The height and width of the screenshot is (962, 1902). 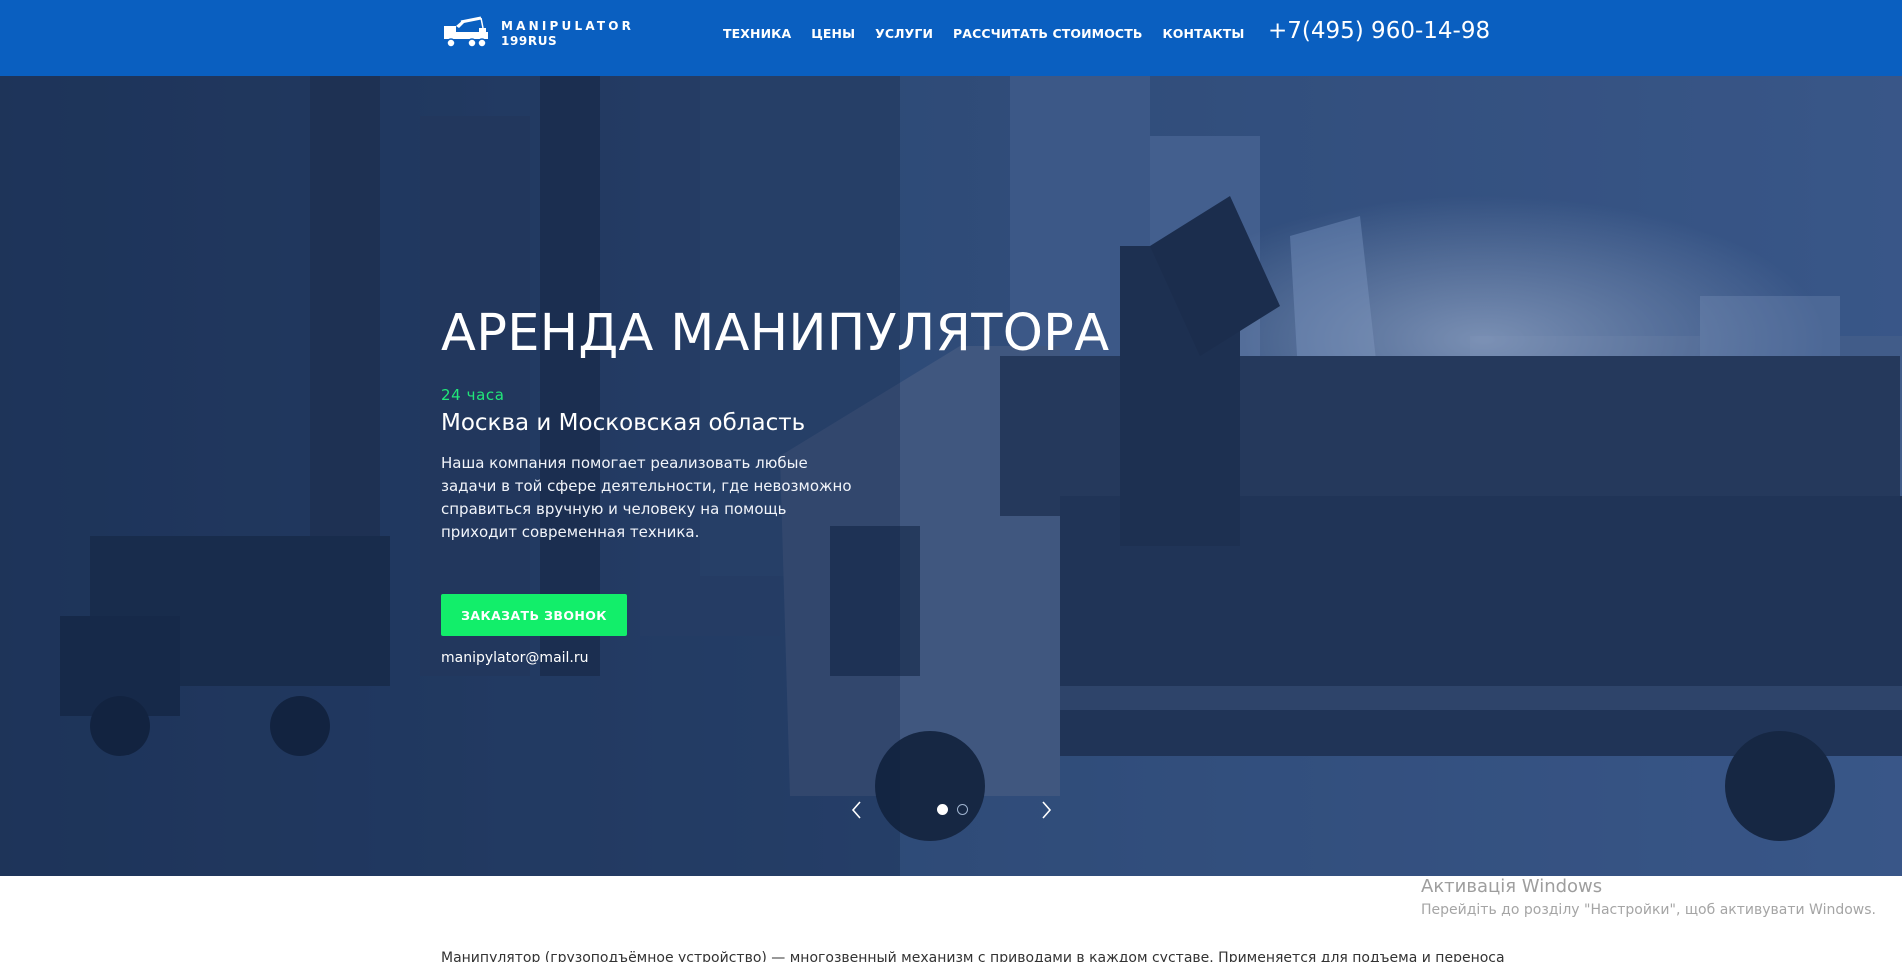 What do you see at coordinates (757, 33) in the screenshot?
I see `nav-item-tehnika: ТЕХНИКА` at bounding box center [757, 33].